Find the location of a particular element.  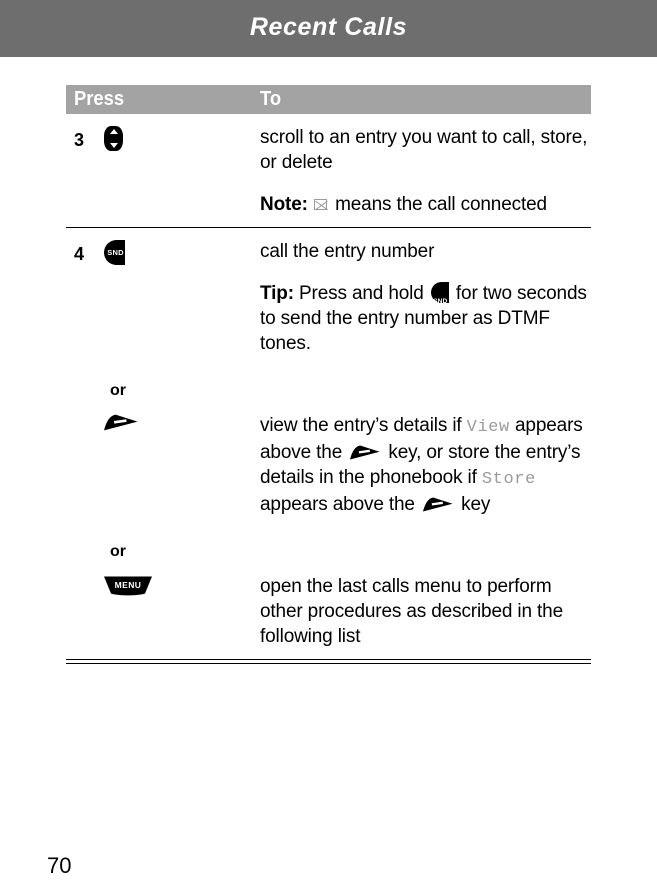

menu-key-icon: MENU is located at coordinates (128, 586).